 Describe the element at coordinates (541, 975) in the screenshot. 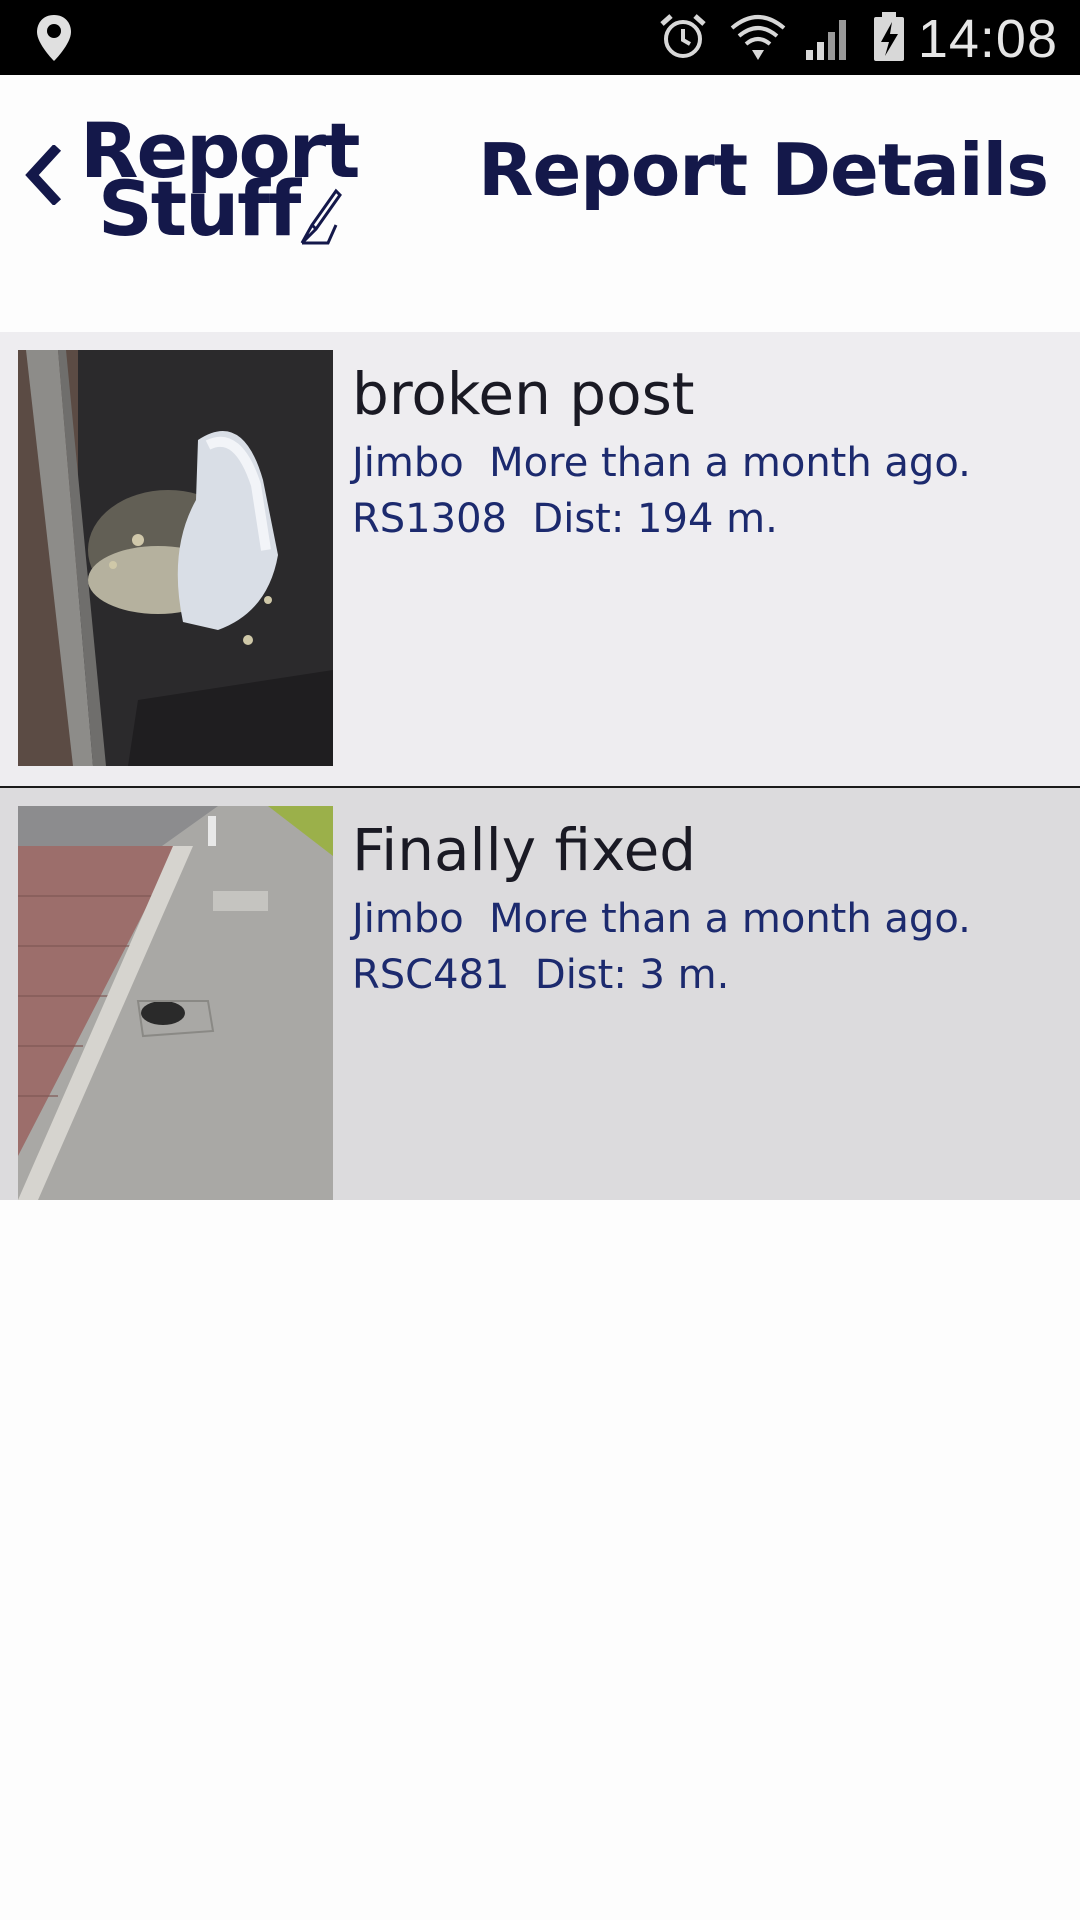

I see `report-ref-distance: RSC481 Dist: 3 m.` at that location.